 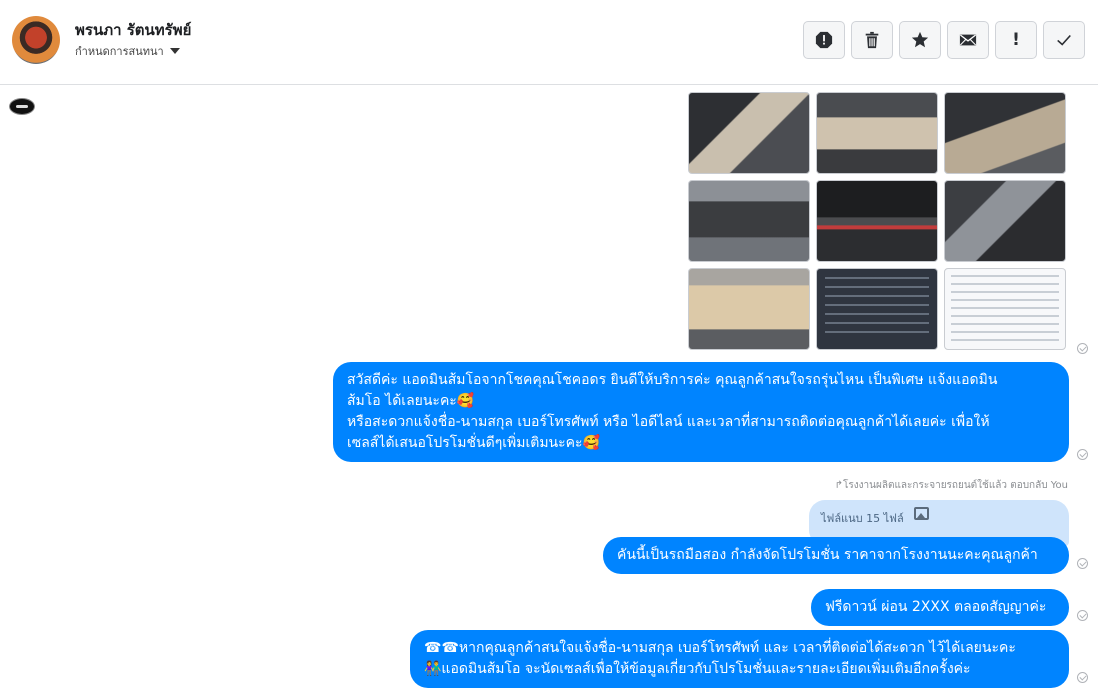 I want to click on caret-down-icon, so click(x=174, y=51).